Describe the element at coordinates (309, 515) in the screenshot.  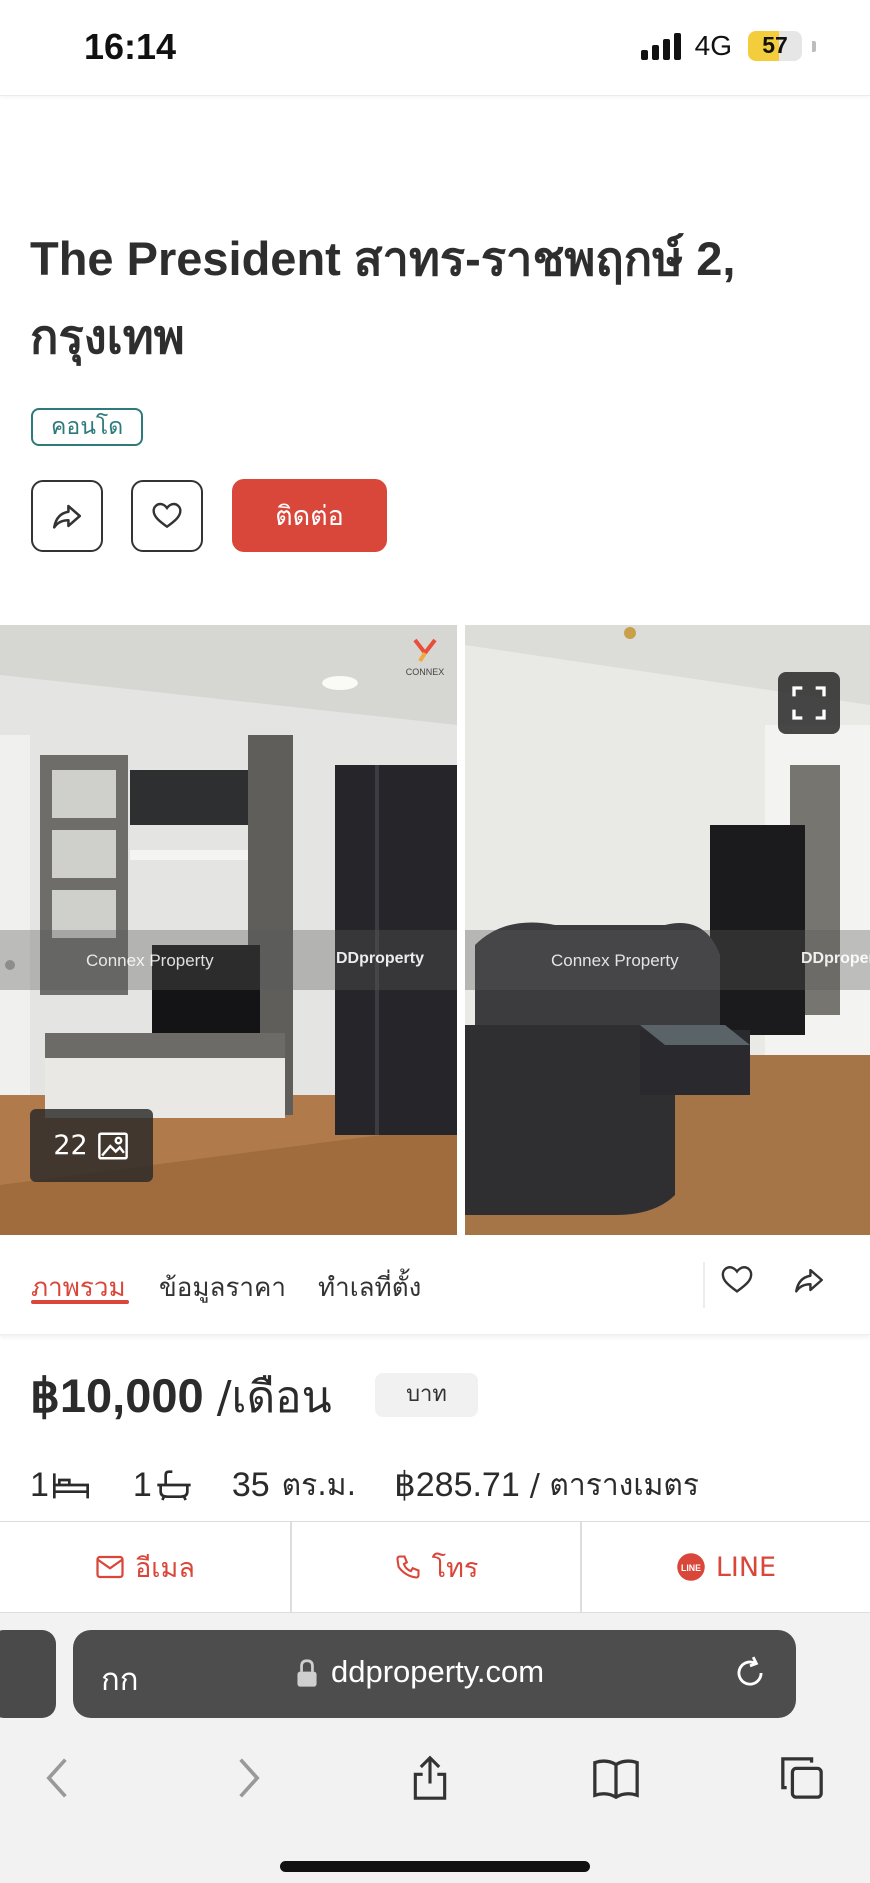
I see `contact-button: ติดต่อ` at that location.